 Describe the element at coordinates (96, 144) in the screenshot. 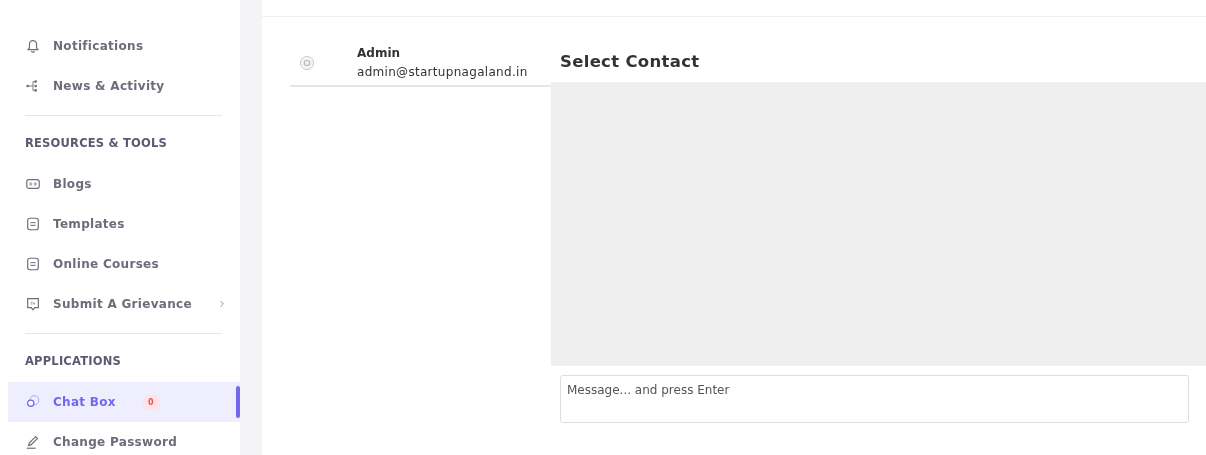

I see `section-heading: RESOURCES & TOOLS` at that location.